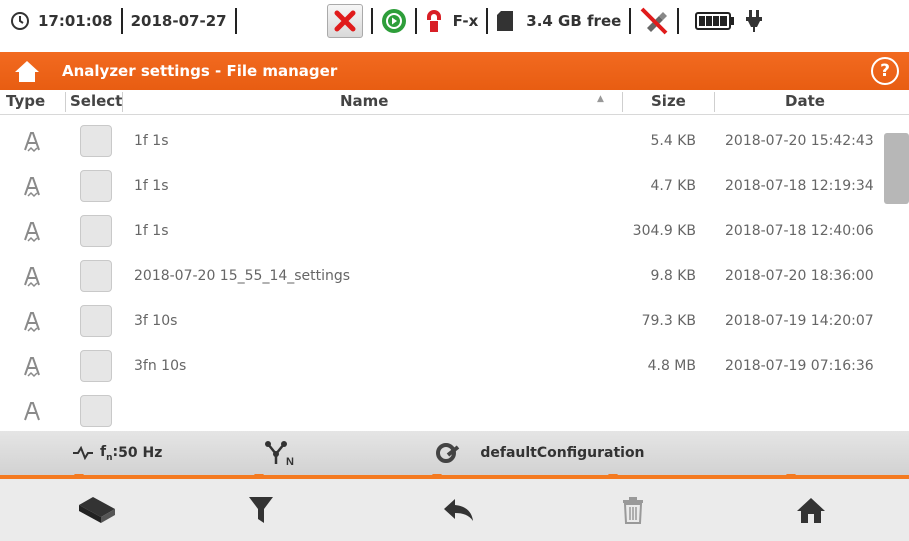 This screenshot has height=541, width=909. What do you see at coordinates (279, 453) in the screenshot?
I see `network-topology-icon: N` at bounding box center [279, 453].